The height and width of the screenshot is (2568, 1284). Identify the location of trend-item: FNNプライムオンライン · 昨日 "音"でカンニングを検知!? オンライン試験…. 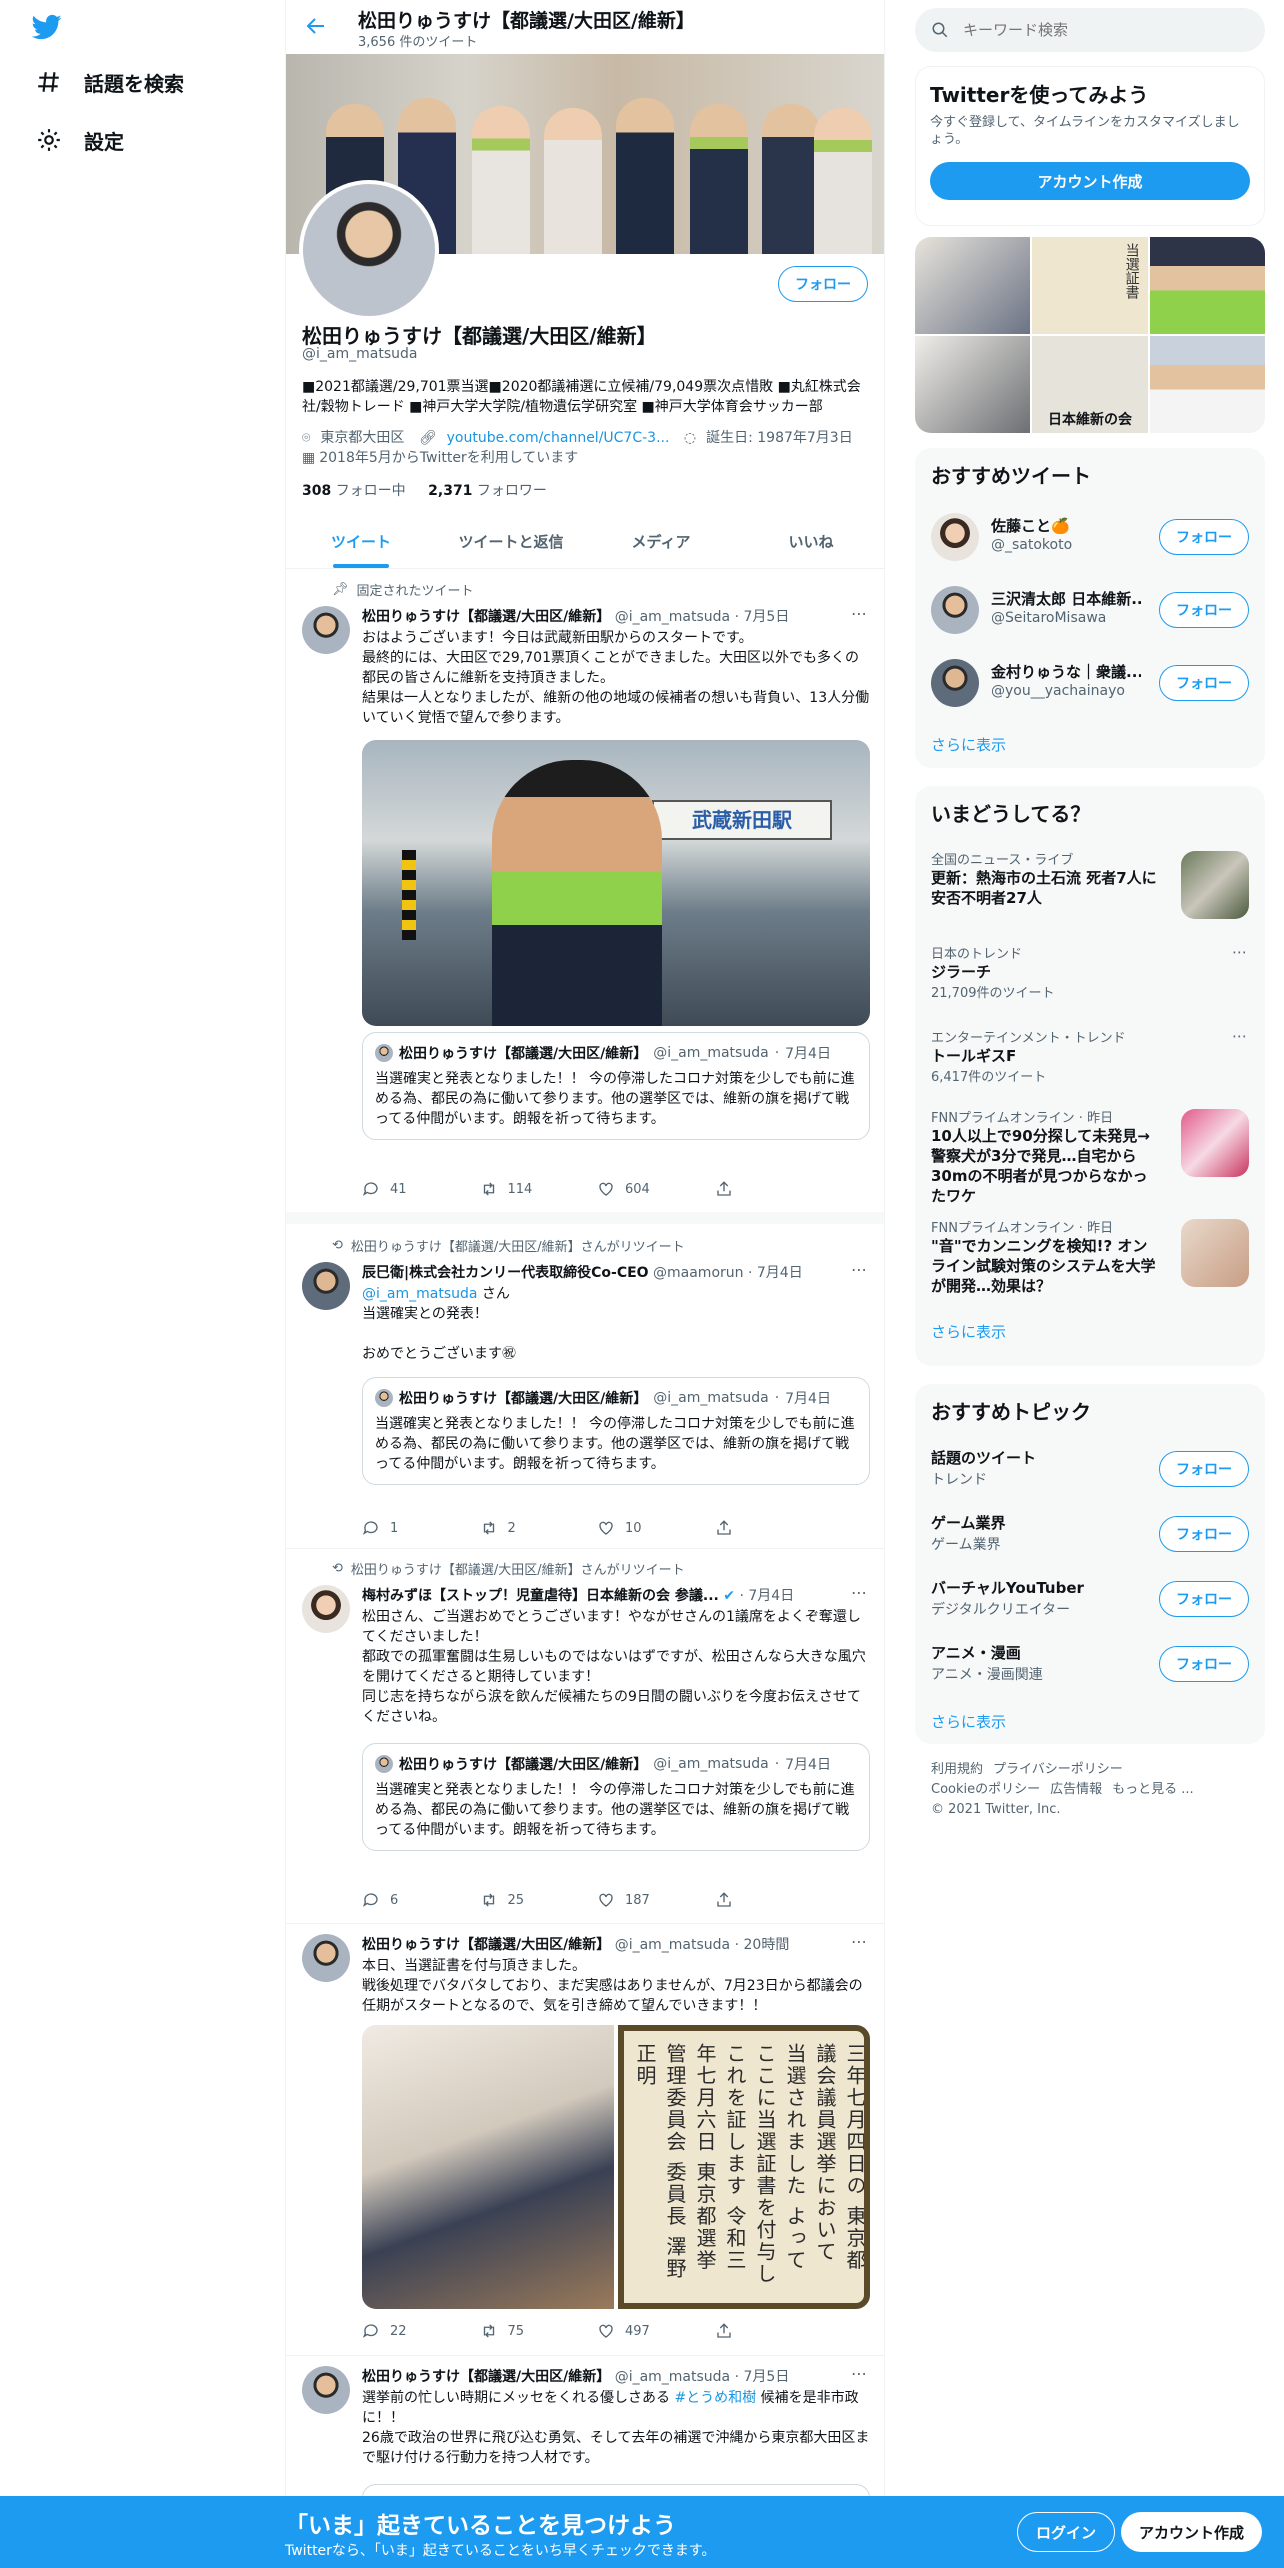
(1090, 1257).